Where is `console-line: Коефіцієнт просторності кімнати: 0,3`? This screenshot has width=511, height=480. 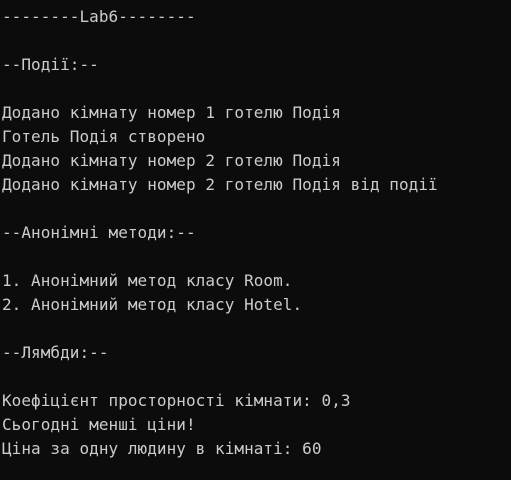
console-line: Коефіцієнт просторності кімнати: 0,3 is located at coordinates (176, 400).